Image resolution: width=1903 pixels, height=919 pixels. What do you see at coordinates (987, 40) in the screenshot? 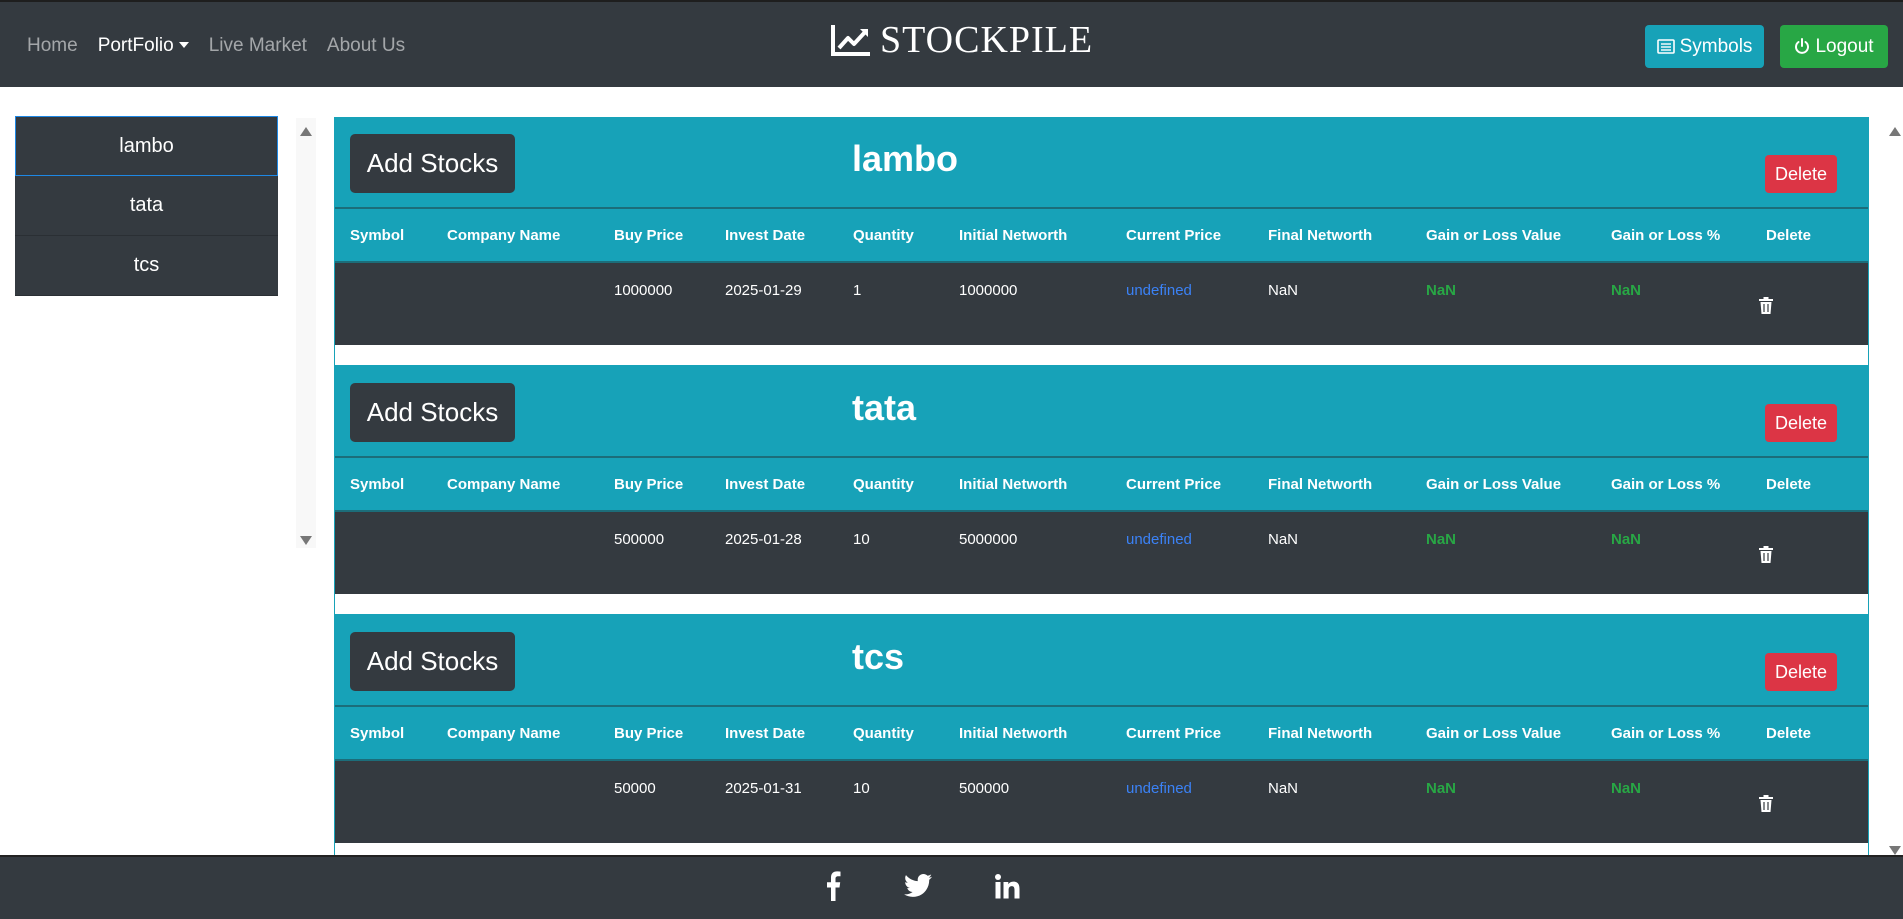
I see `brand-name: STOCKPILE` at bounding box center [987, 40].